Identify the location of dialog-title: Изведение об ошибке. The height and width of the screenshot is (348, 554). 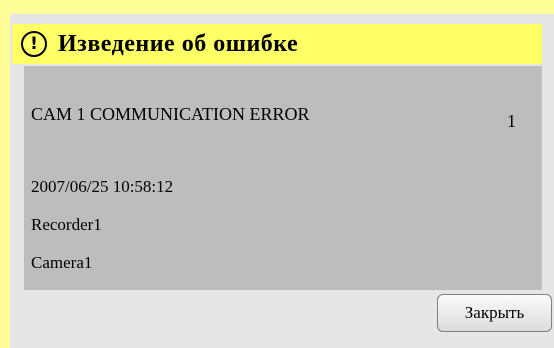
(178, 43).